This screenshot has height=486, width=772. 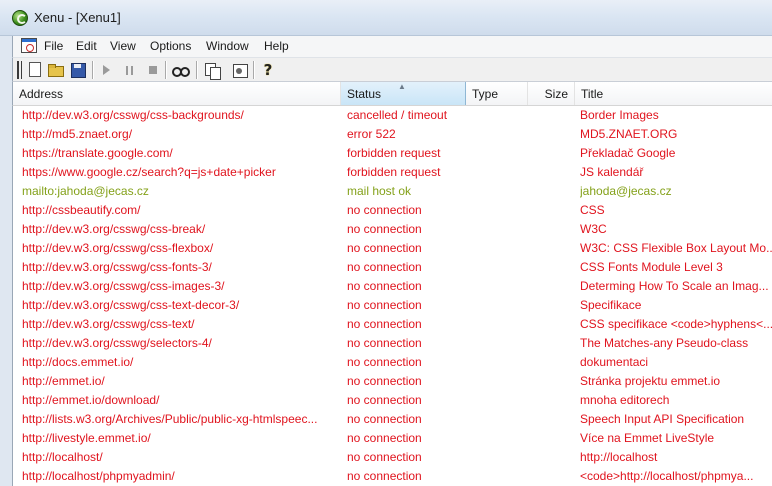 What do you see at coordinates (86, 438) in the screenshot?
I see `address-cell: http://livestyle.emmet.io/` at bounding box center [86, 438].